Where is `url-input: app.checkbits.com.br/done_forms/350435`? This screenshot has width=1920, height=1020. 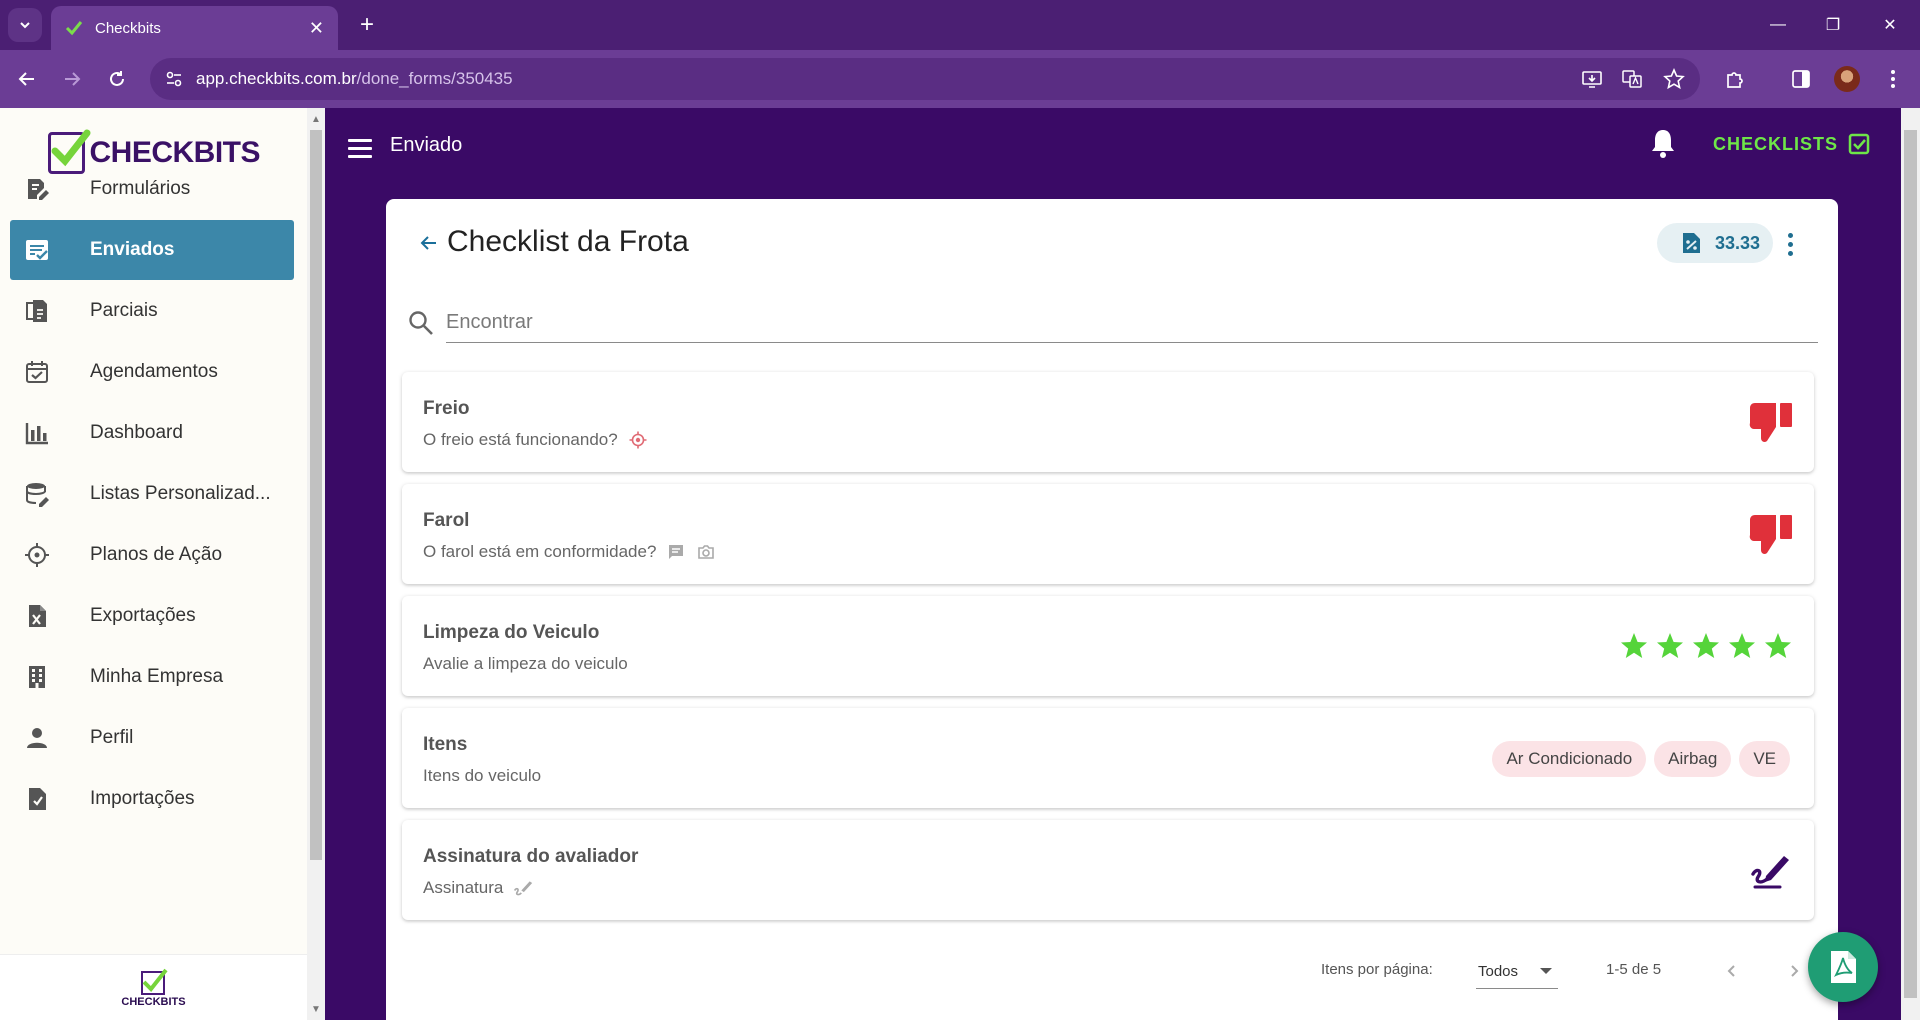
url-input: app.checkbits.com.br/done_forms/350435 is located at coordinates (925, 79).